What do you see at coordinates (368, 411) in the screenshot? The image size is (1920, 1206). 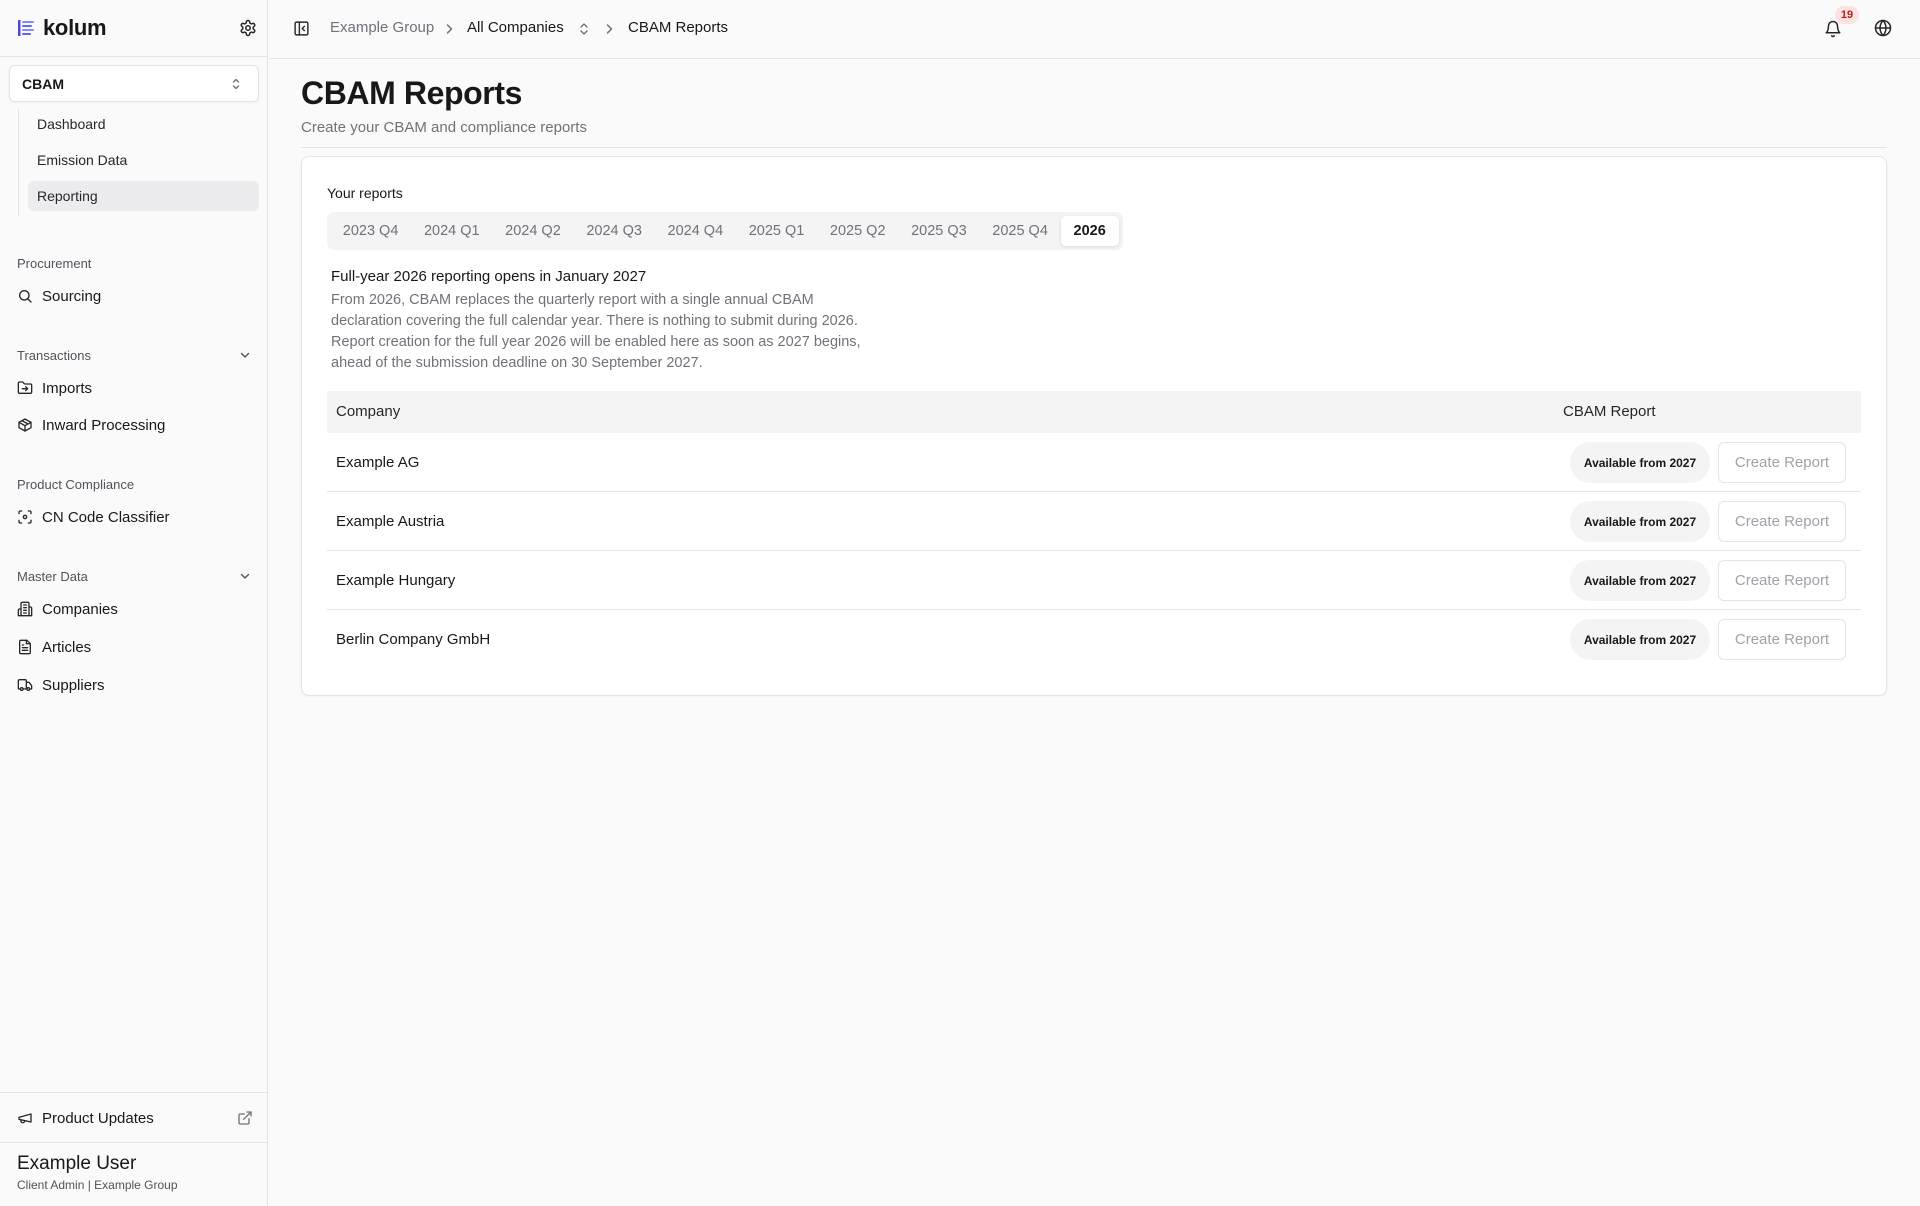 I see `column-header-company: Company` at bounding box center [368, 411].